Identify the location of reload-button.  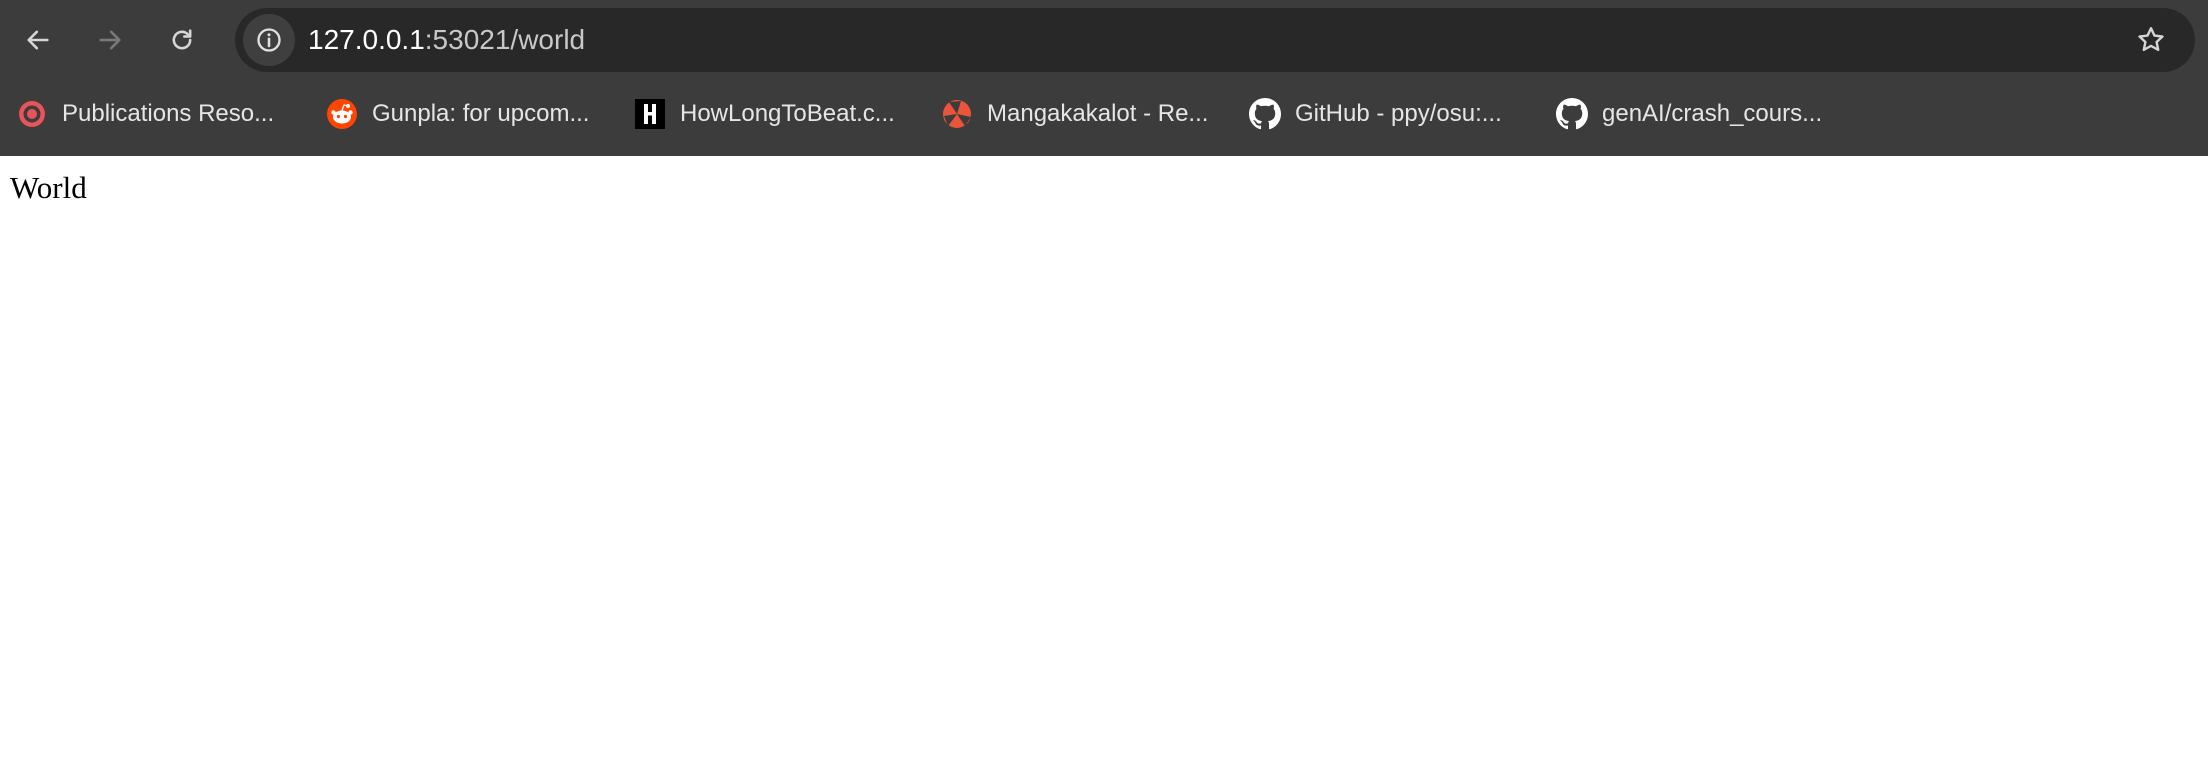
(182, 40).